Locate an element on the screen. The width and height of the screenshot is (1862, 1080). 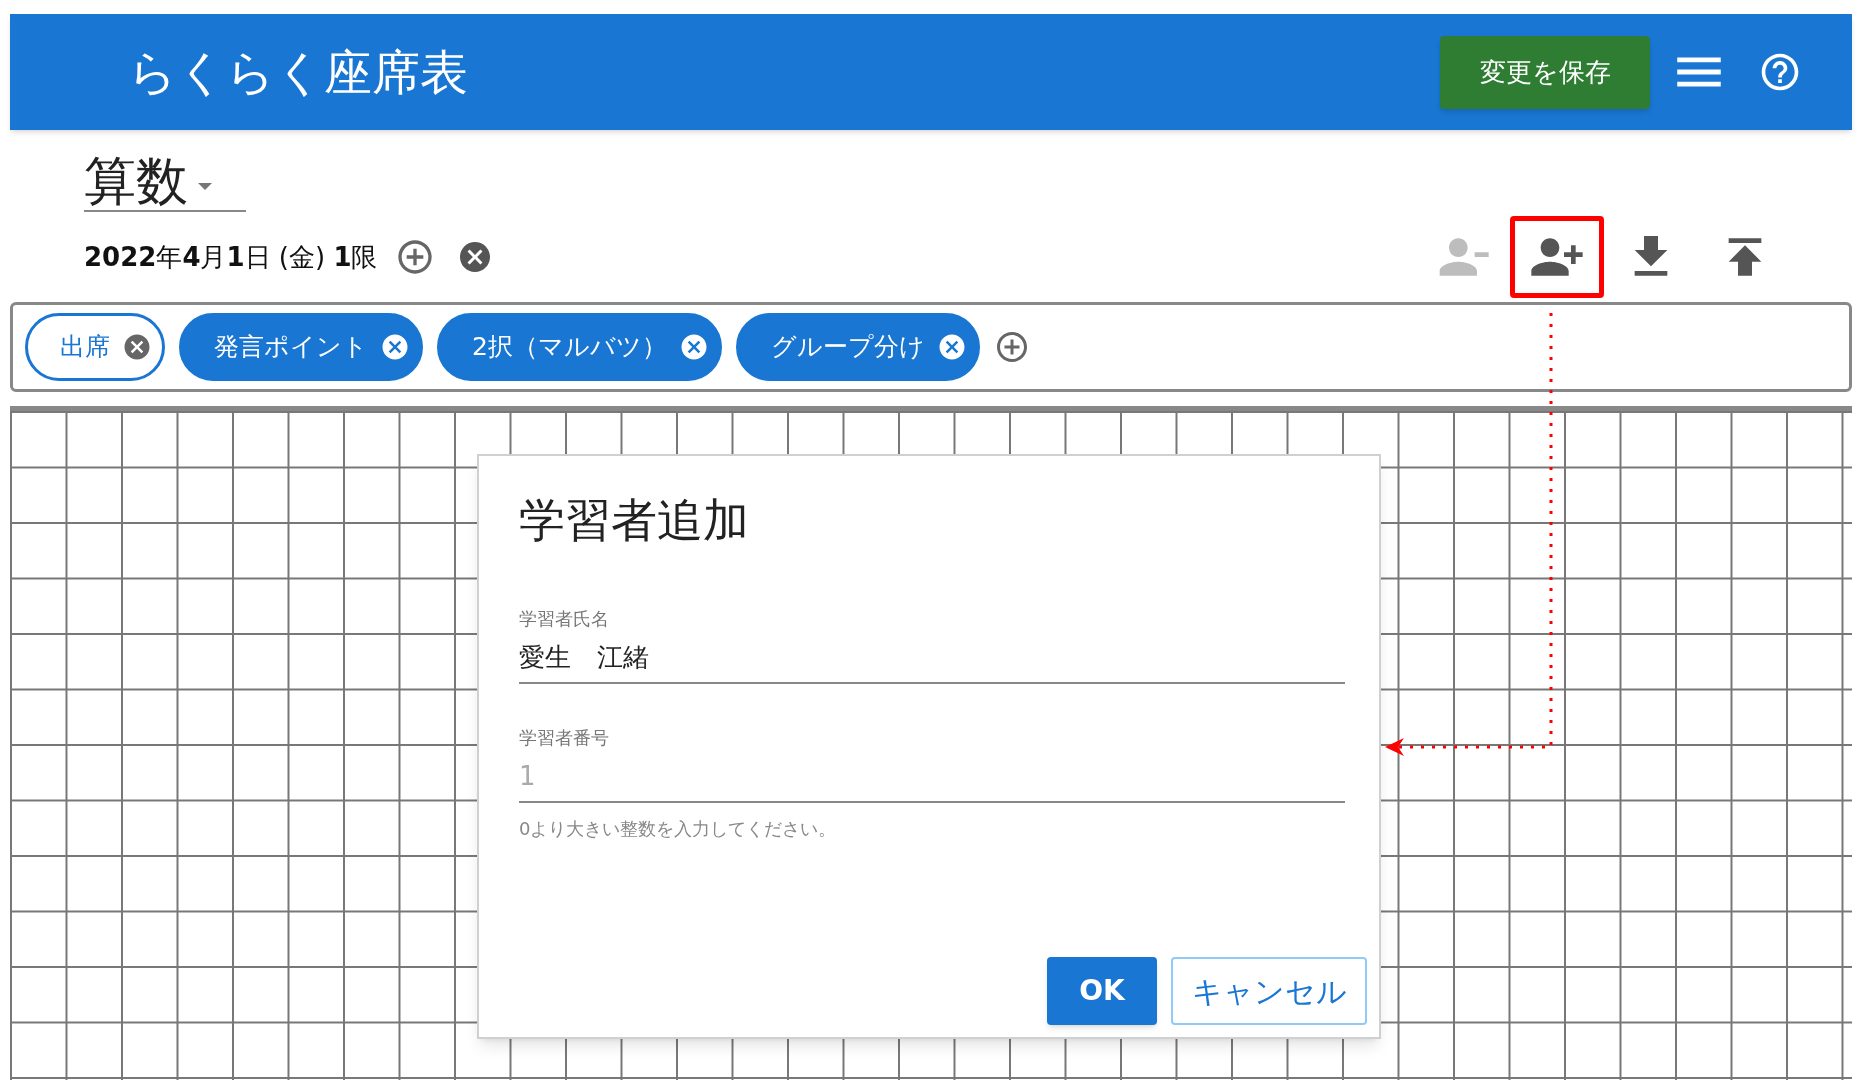
dialog-title: 学習者追加 is located at coordinates (634, 520).